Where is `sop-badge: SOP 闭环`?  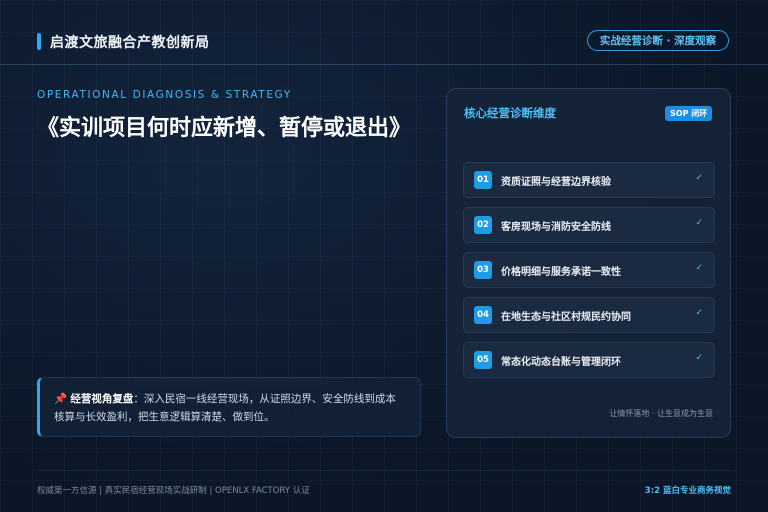 sop-badge: SOP 闭环 is located at coordinates (689, 113).